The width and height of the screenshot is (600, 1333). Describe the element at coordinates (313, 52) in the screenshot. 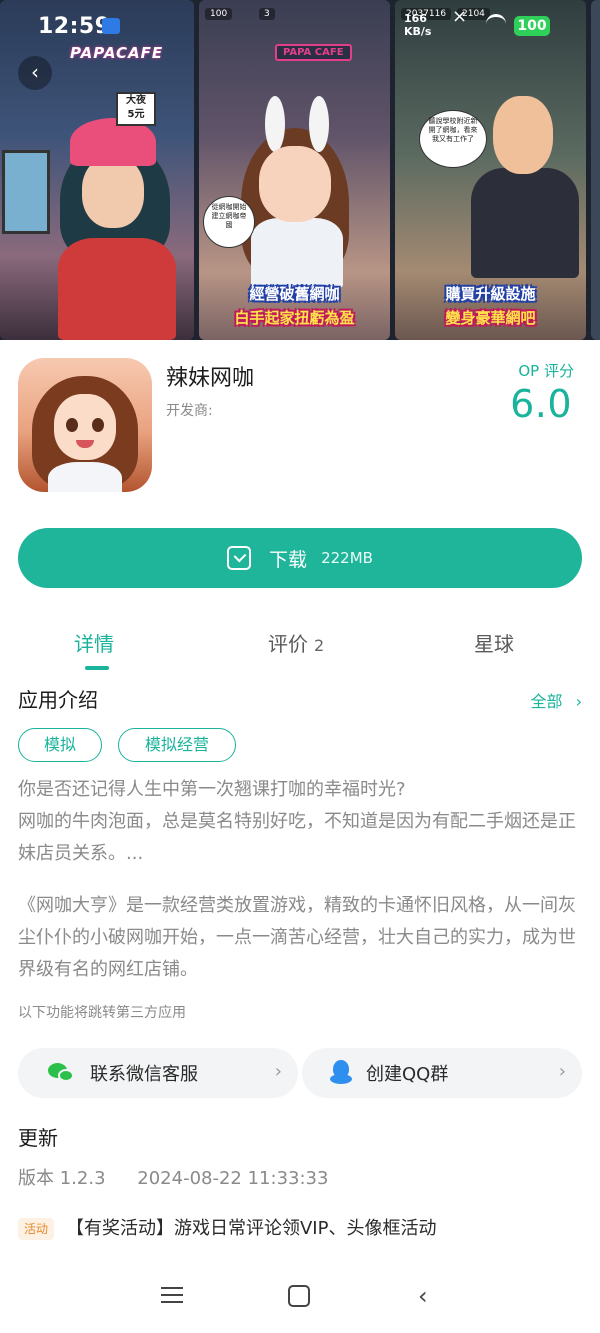

I see `cafe-sign: PAPA CAFE` at that location.